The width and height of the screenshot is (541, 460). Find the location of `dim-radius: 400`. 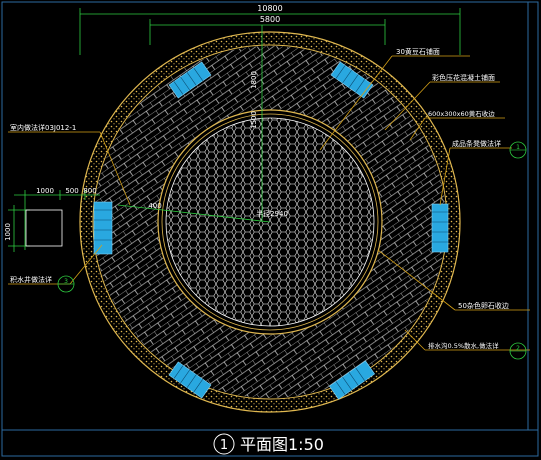

dim-radius: 400 is located at coordinates (154, 206).